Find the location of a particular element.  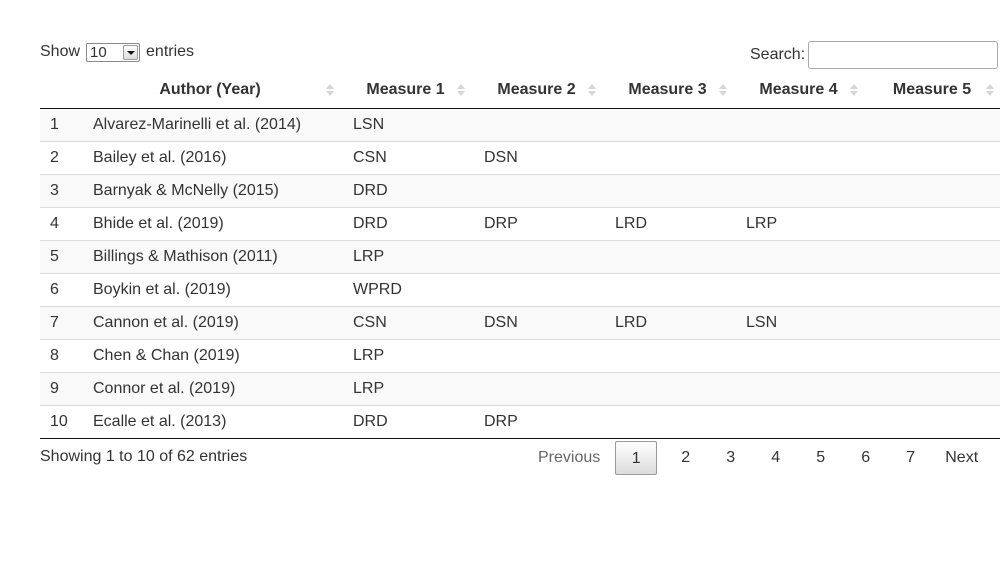

table-row: 4 Bhide et al. (2019) DRD DRP LRD LRP is located at coordinates (520, 224).